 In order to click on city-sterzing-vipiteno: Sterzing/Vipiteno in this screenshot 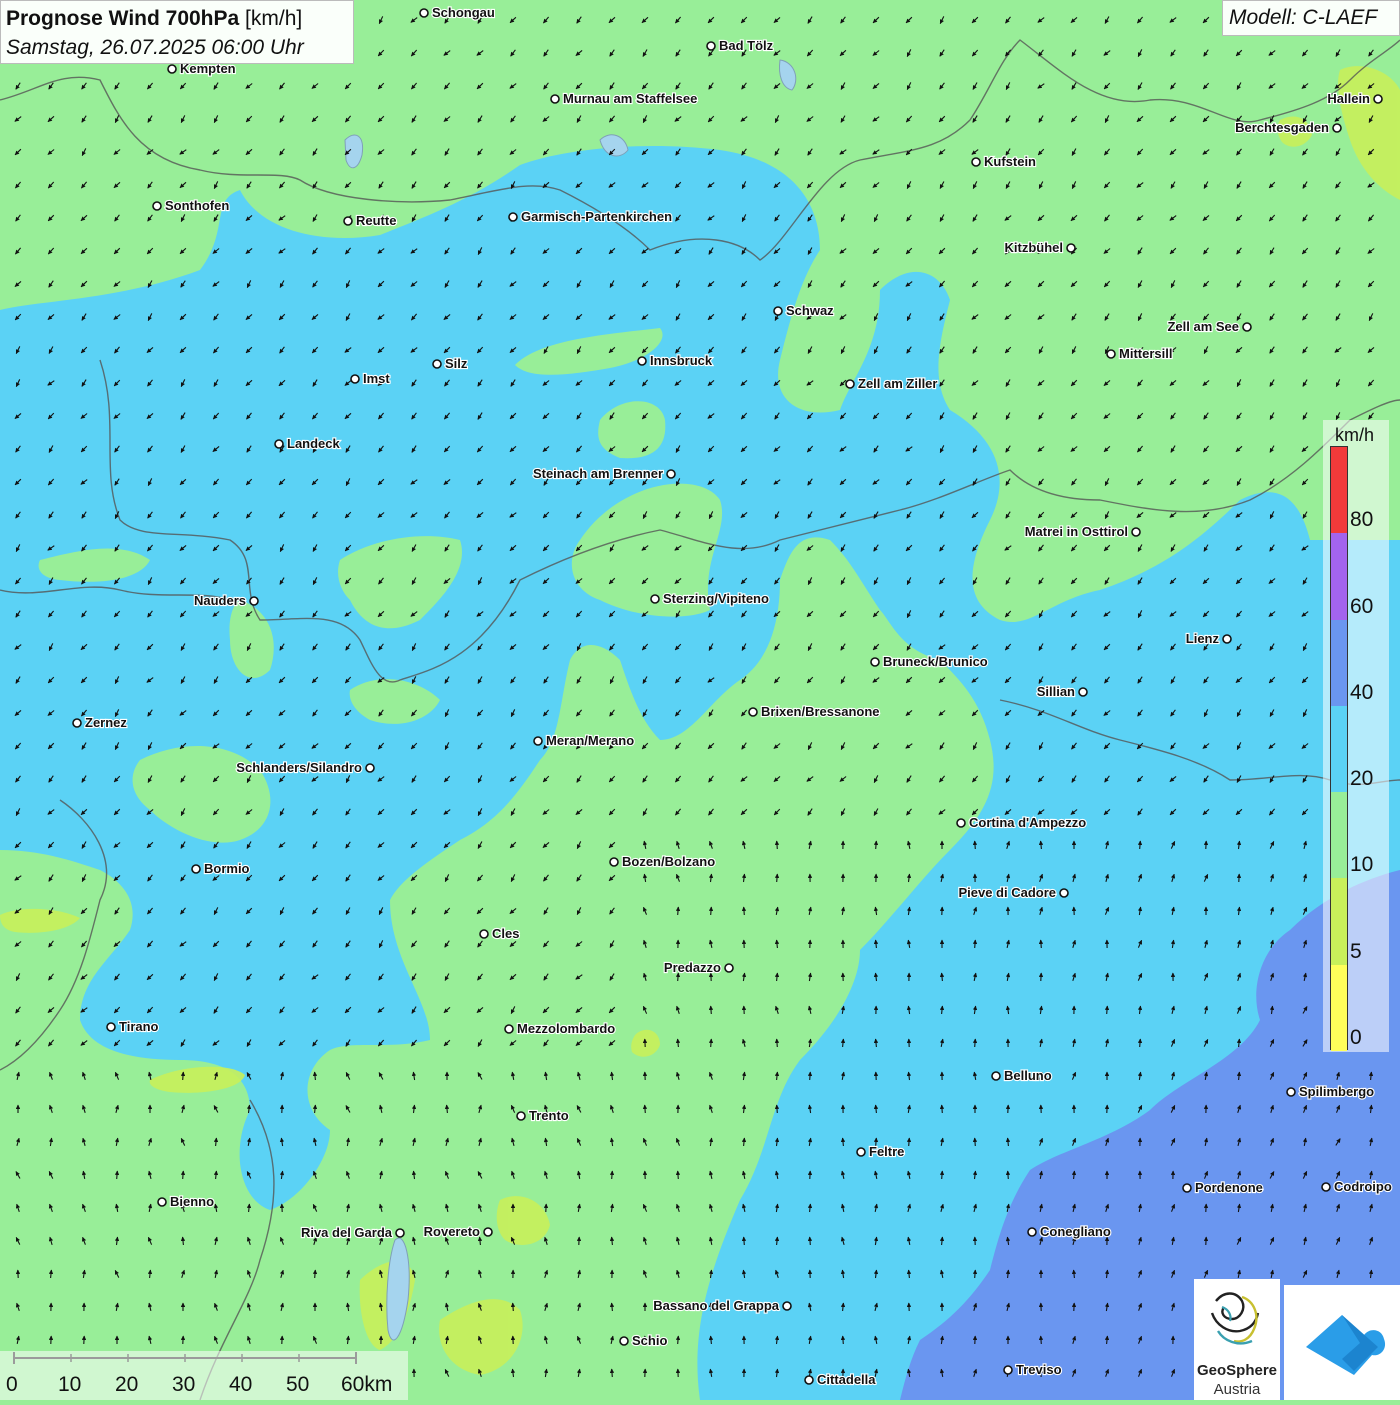, I will do `click(710, 598)`.